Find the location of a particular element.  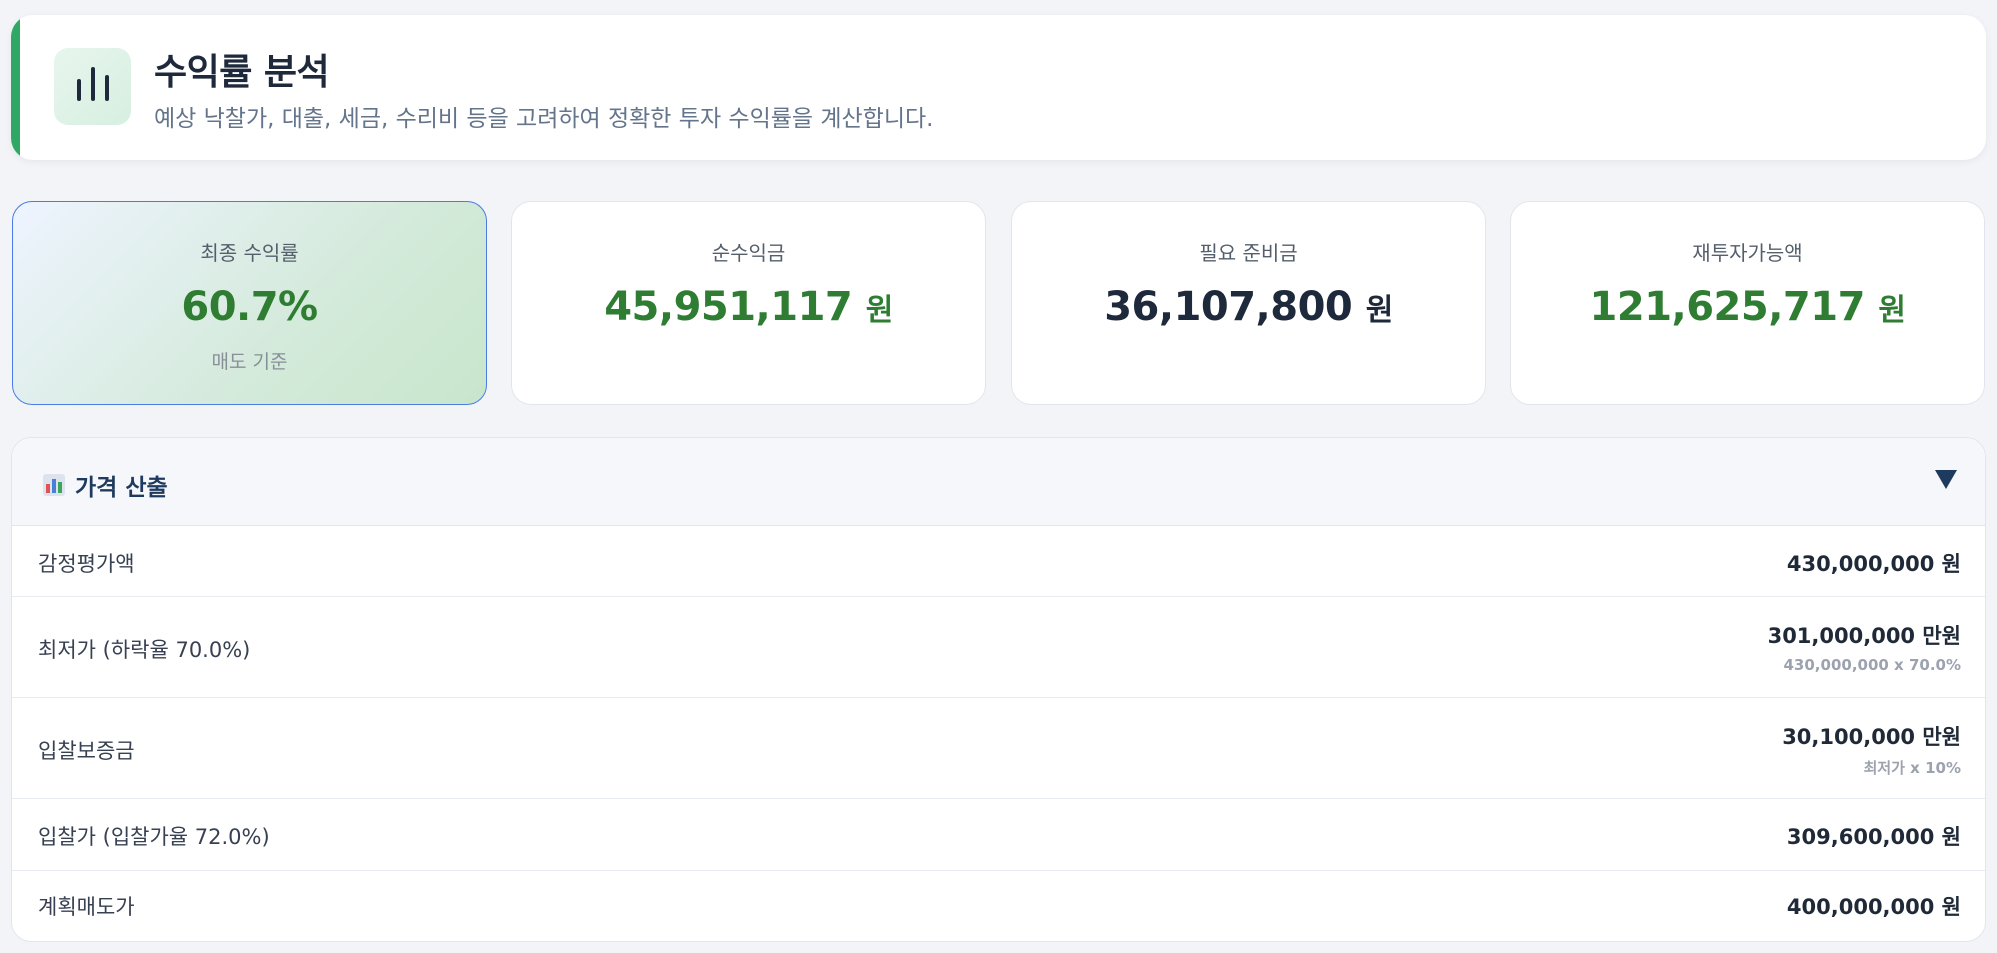

stat-card-final-yield: 최종 수익률 60.7% 매도 기준 is located at coordinates (249, 303).